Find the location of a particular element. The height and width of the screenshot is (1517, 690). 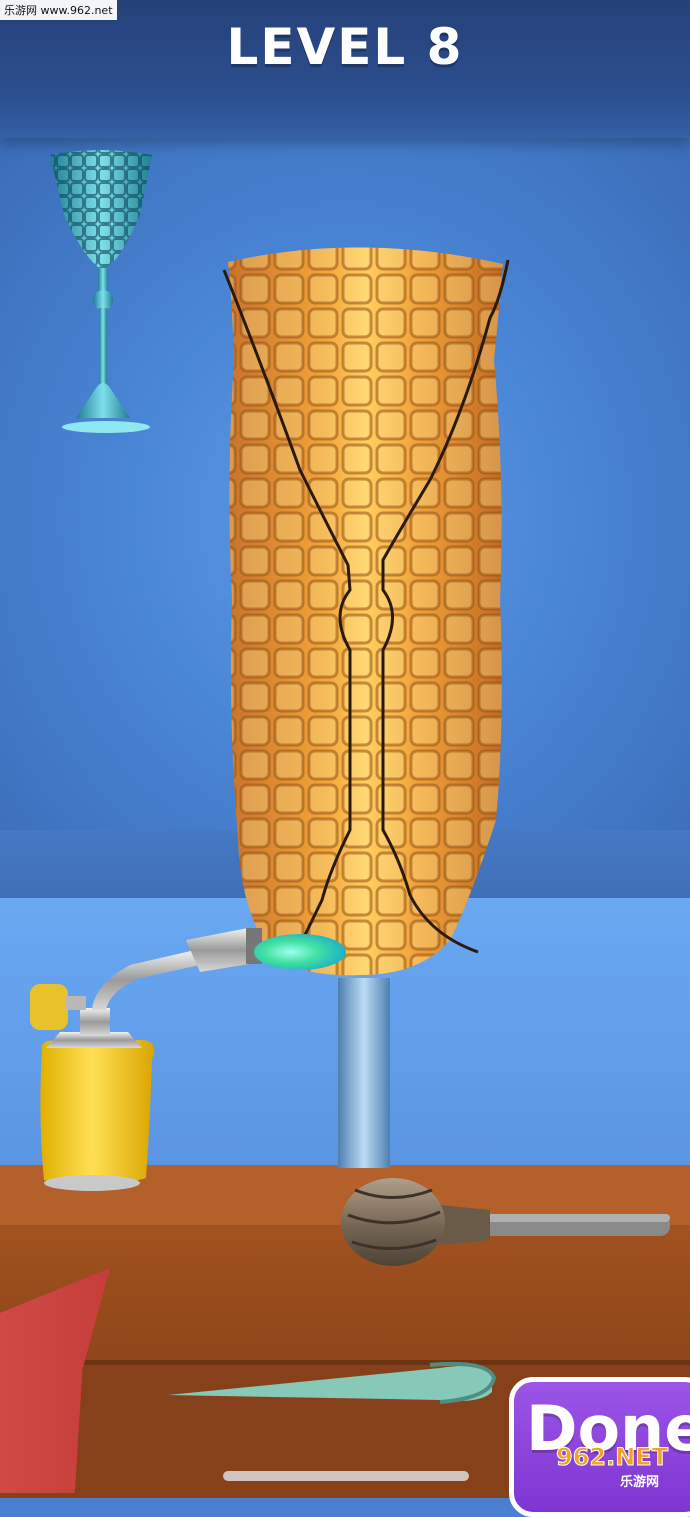

wrapped-roller-icon is located at coordinates (505, 1222).